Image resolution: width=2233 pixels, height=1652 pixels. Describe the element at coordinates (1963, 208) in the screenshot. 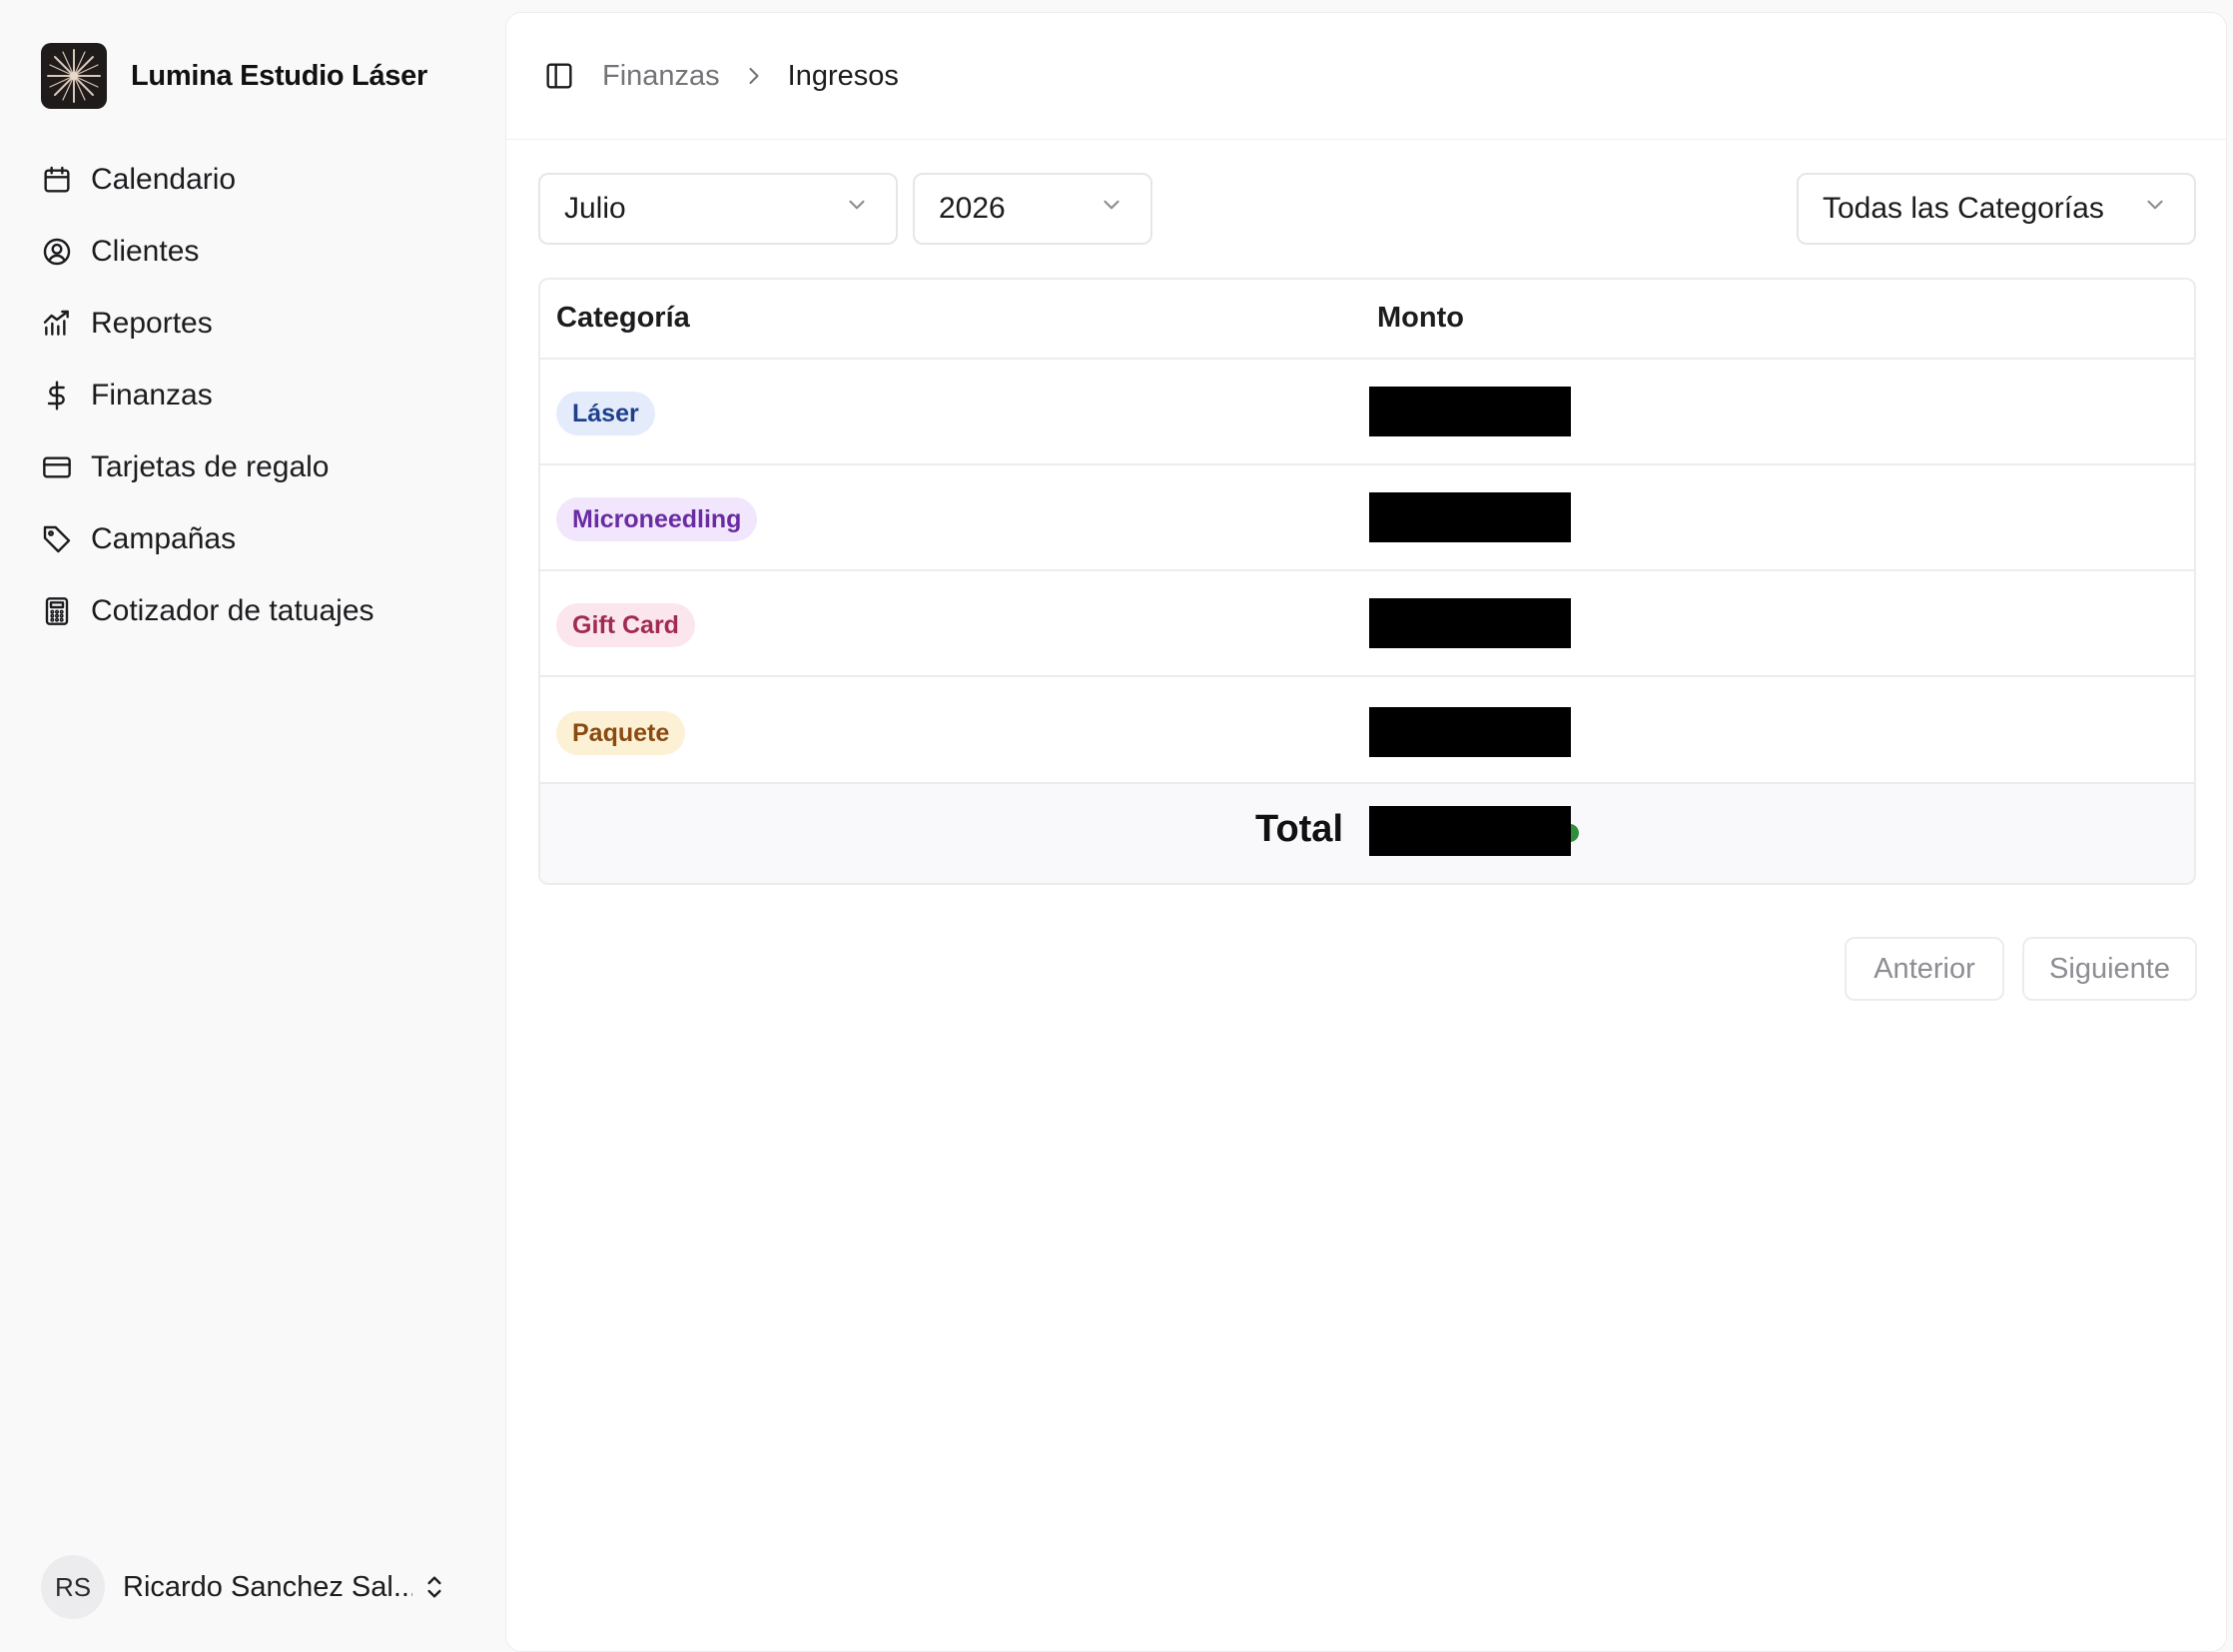

I see `category-select-value: Todas las Categorías` at that location.